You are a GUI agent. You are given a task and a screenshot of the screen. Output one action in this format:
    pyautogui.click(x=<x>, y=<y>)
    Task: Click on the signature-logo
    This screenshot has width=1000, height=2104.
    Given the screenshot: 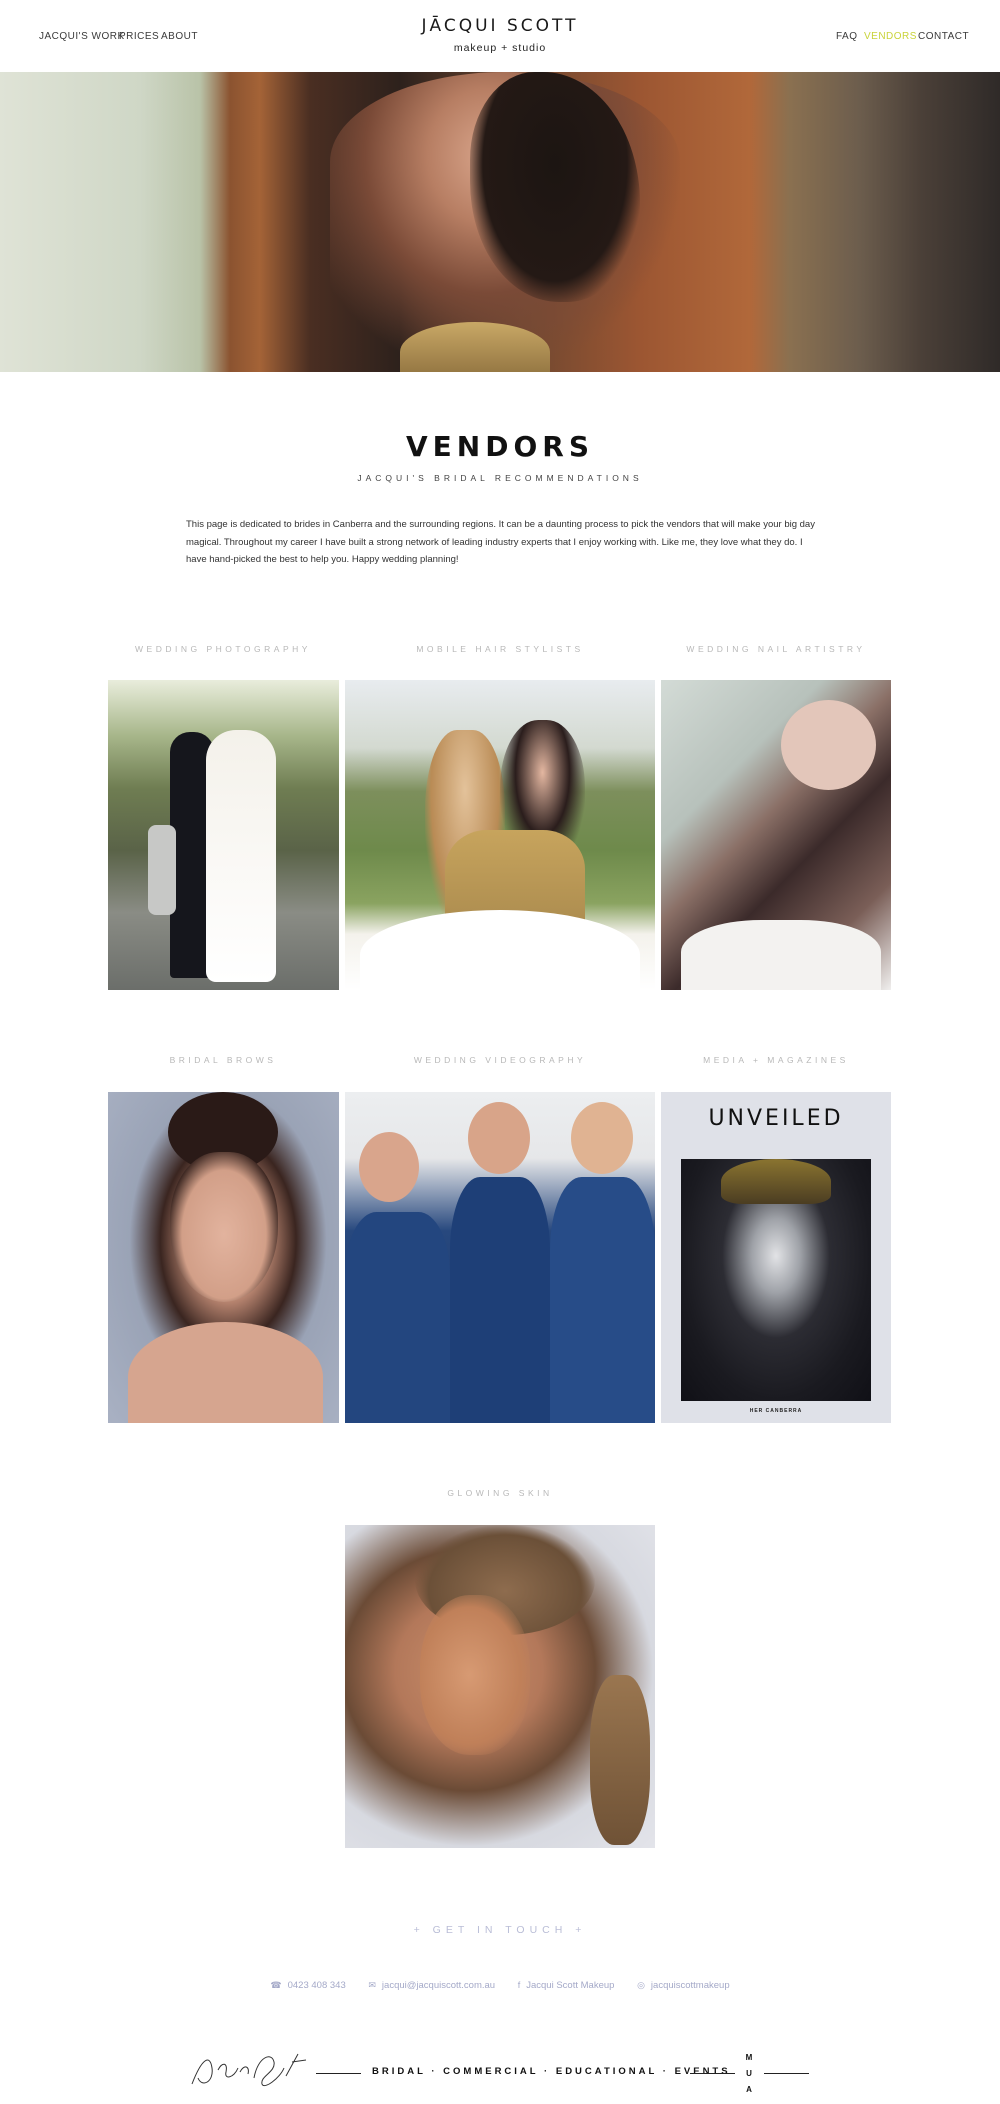 What is the action you would take?
    pyautogui.click(x=249, y=2069)
    